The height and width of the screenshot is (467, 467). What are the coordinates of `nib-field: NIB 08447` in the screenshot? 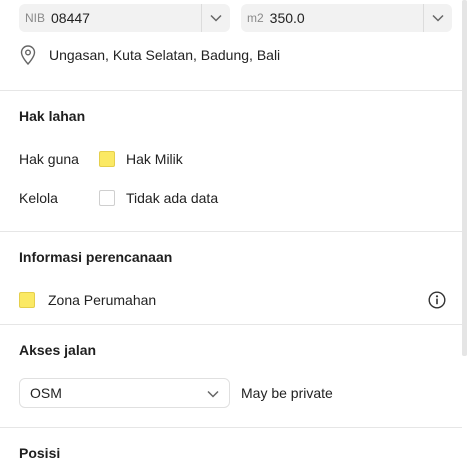 It's located at (124, 18).